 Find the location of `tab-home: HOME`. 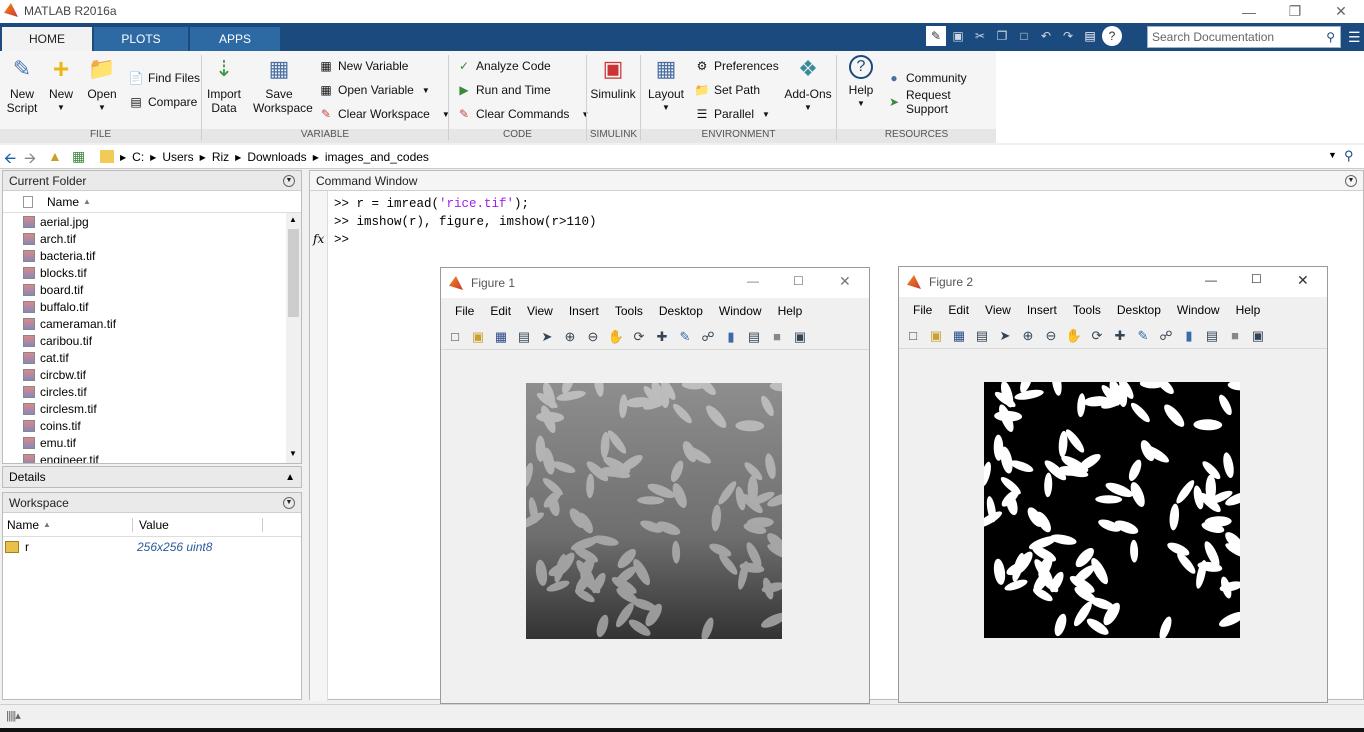

tab-home: HOME is located at coordinates (47, 39).